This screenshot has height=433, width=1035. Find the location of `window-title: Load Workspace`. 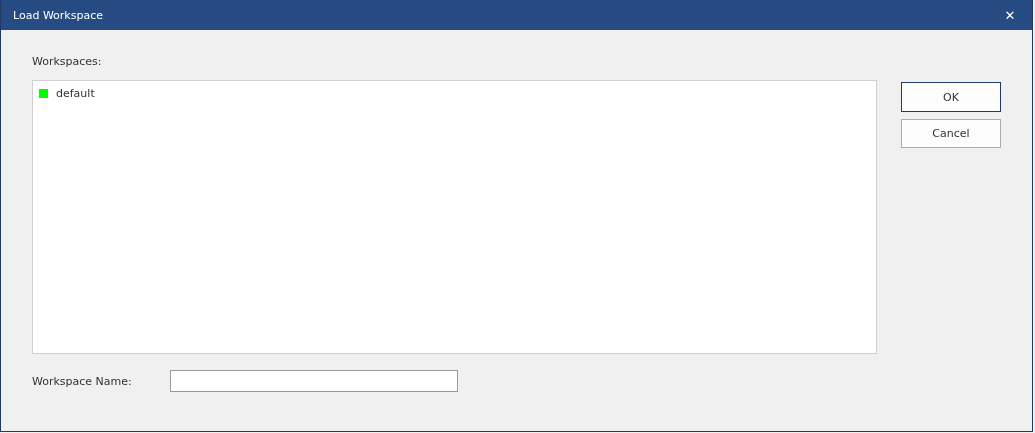

window-title: Load Workspace is located at coordinates (58, 15).